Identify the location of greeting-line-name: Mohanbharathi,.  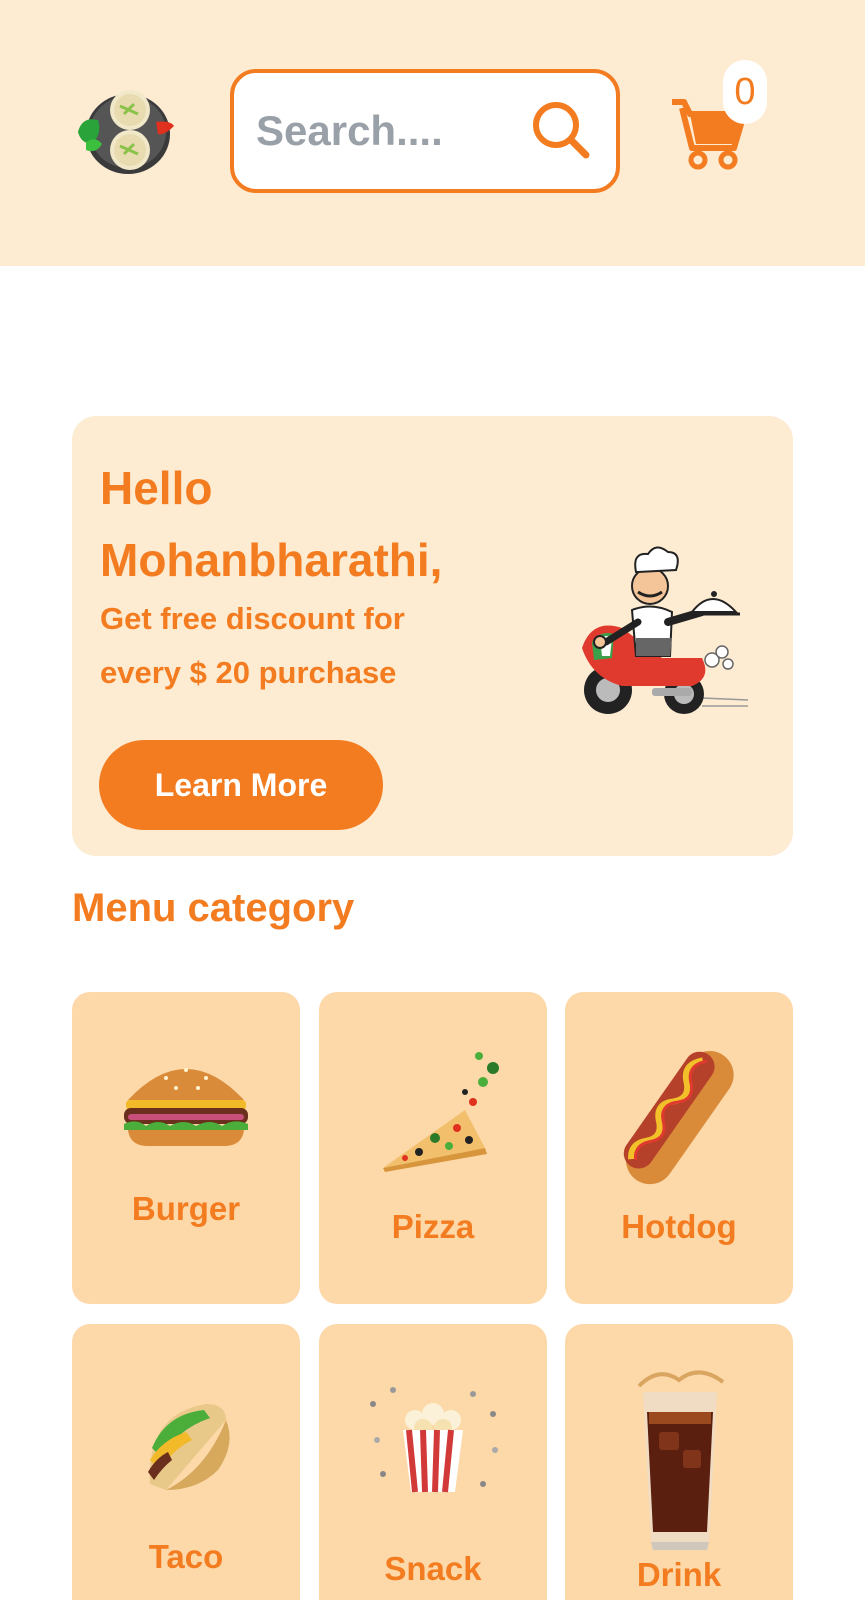
(271, 560).